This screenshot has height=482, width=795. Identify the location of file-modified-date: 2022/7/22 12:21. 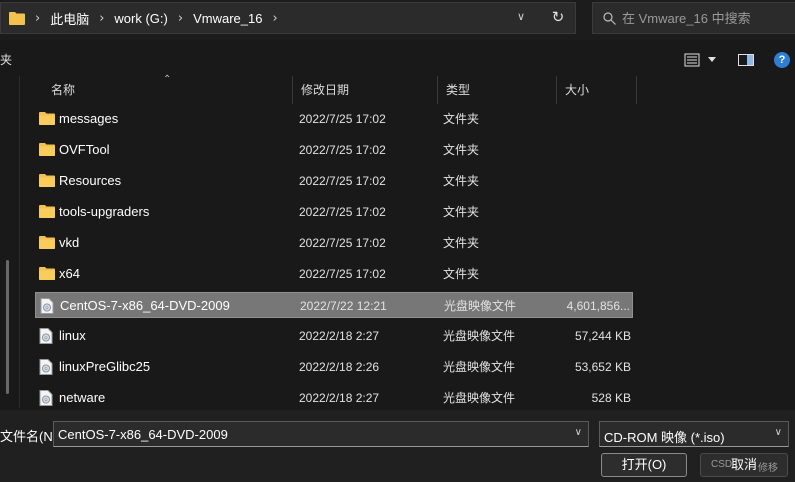
(343, 306).